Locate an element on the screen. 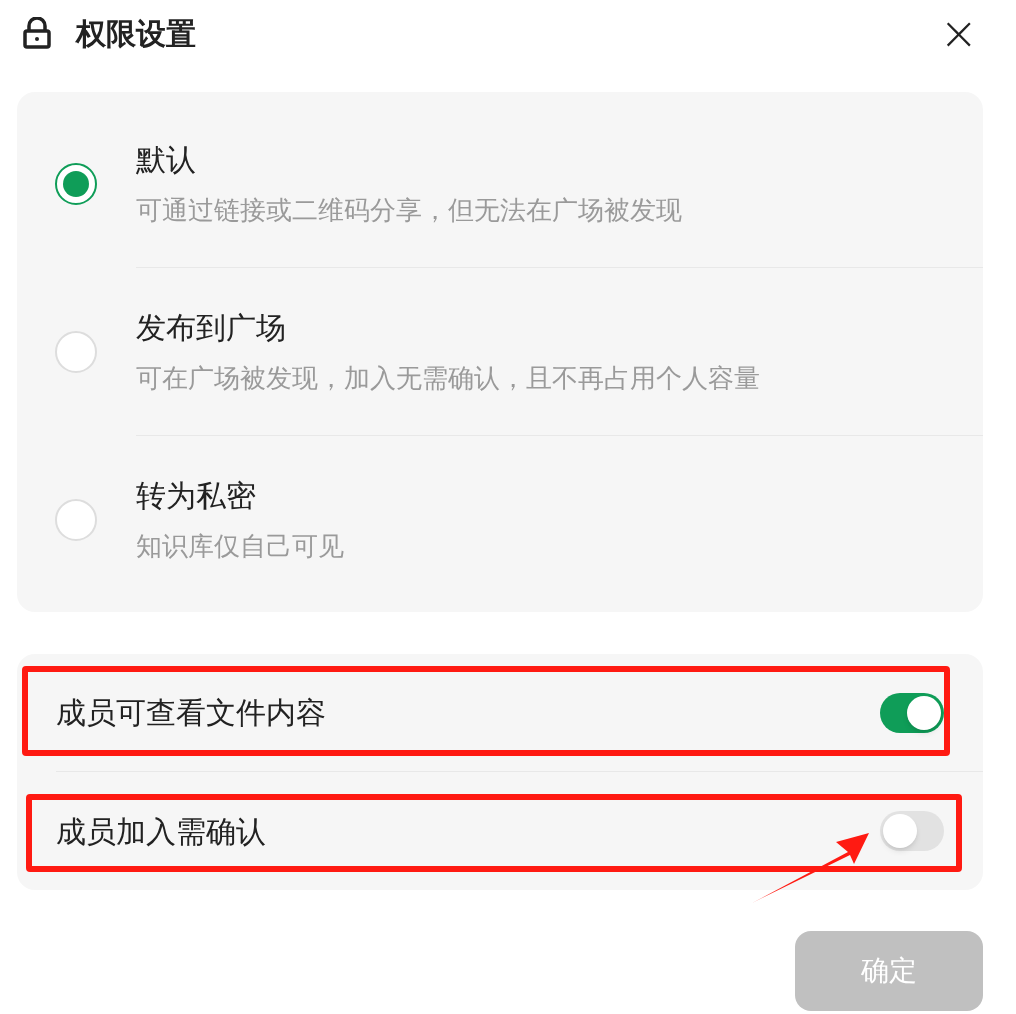  option-title: 默认 is located at coordinates (166, 159).